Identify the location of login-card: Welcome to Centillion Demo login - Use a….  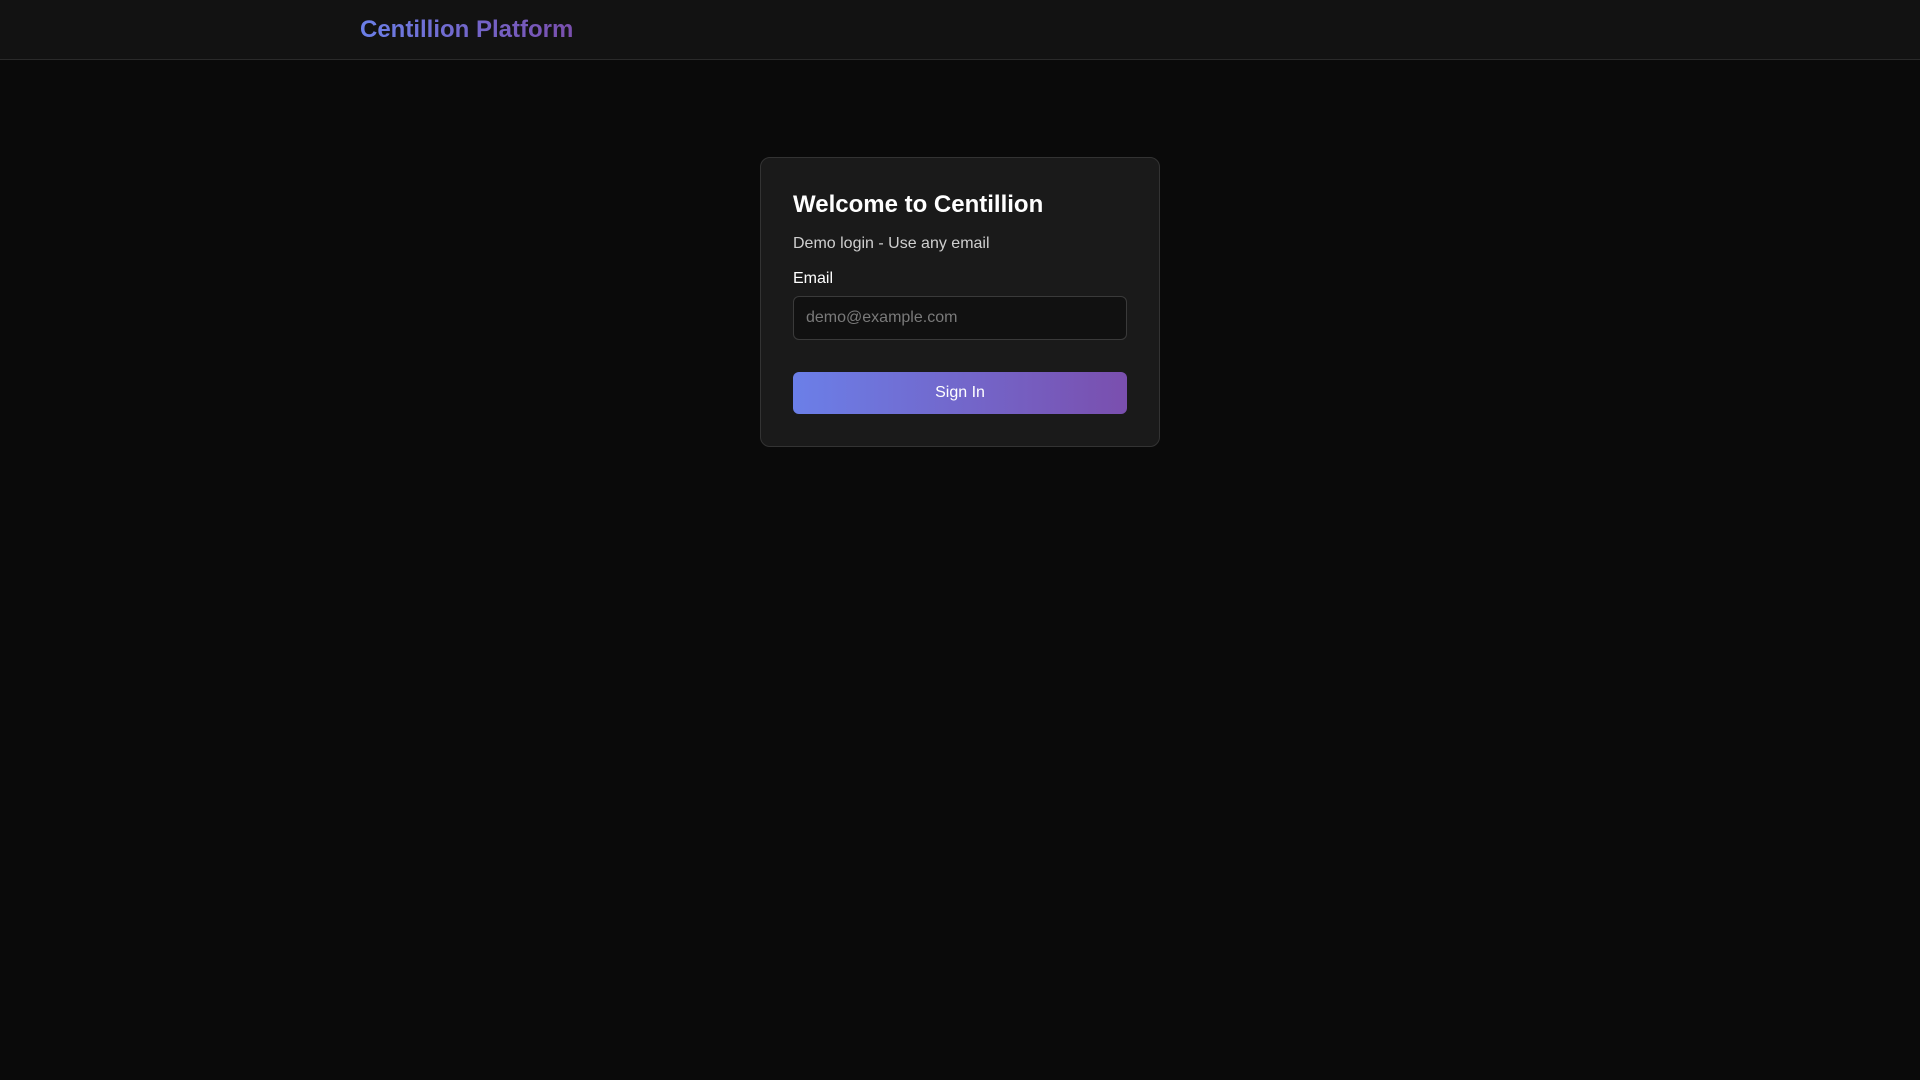
(960, 302).